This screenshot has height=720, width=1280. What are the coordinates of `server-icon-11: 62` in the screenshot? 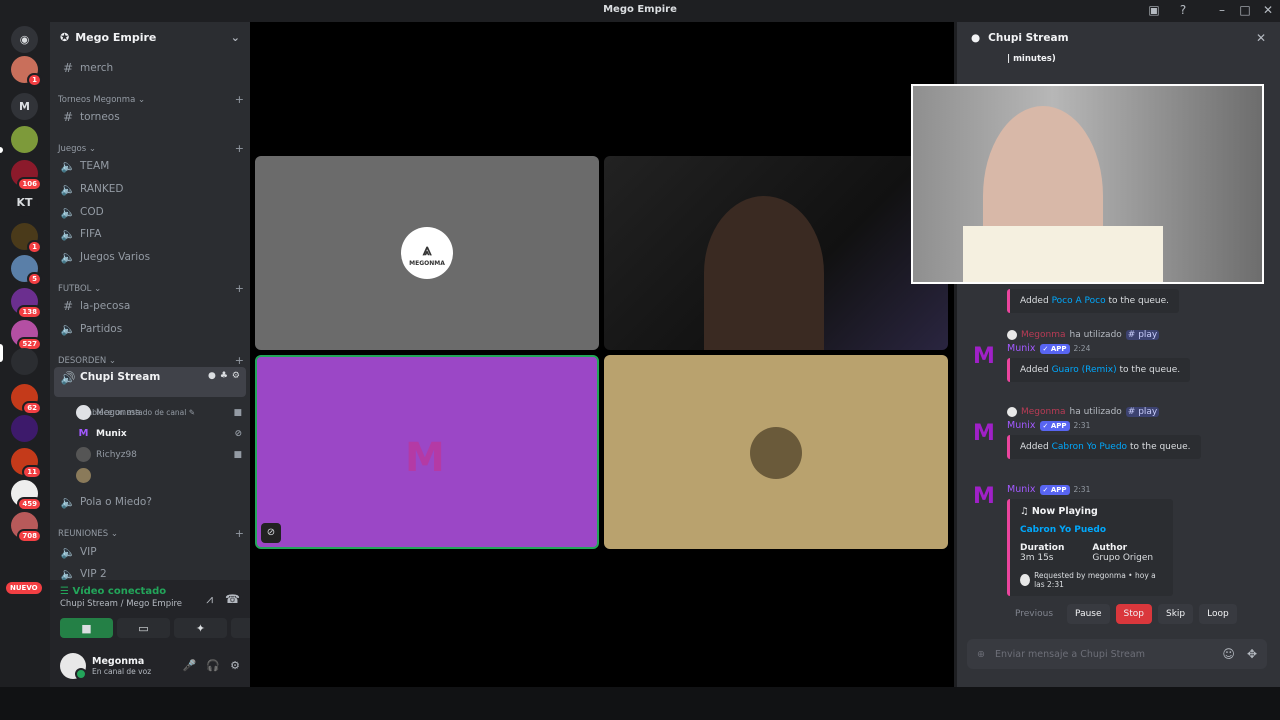 It's located at (26, 399).